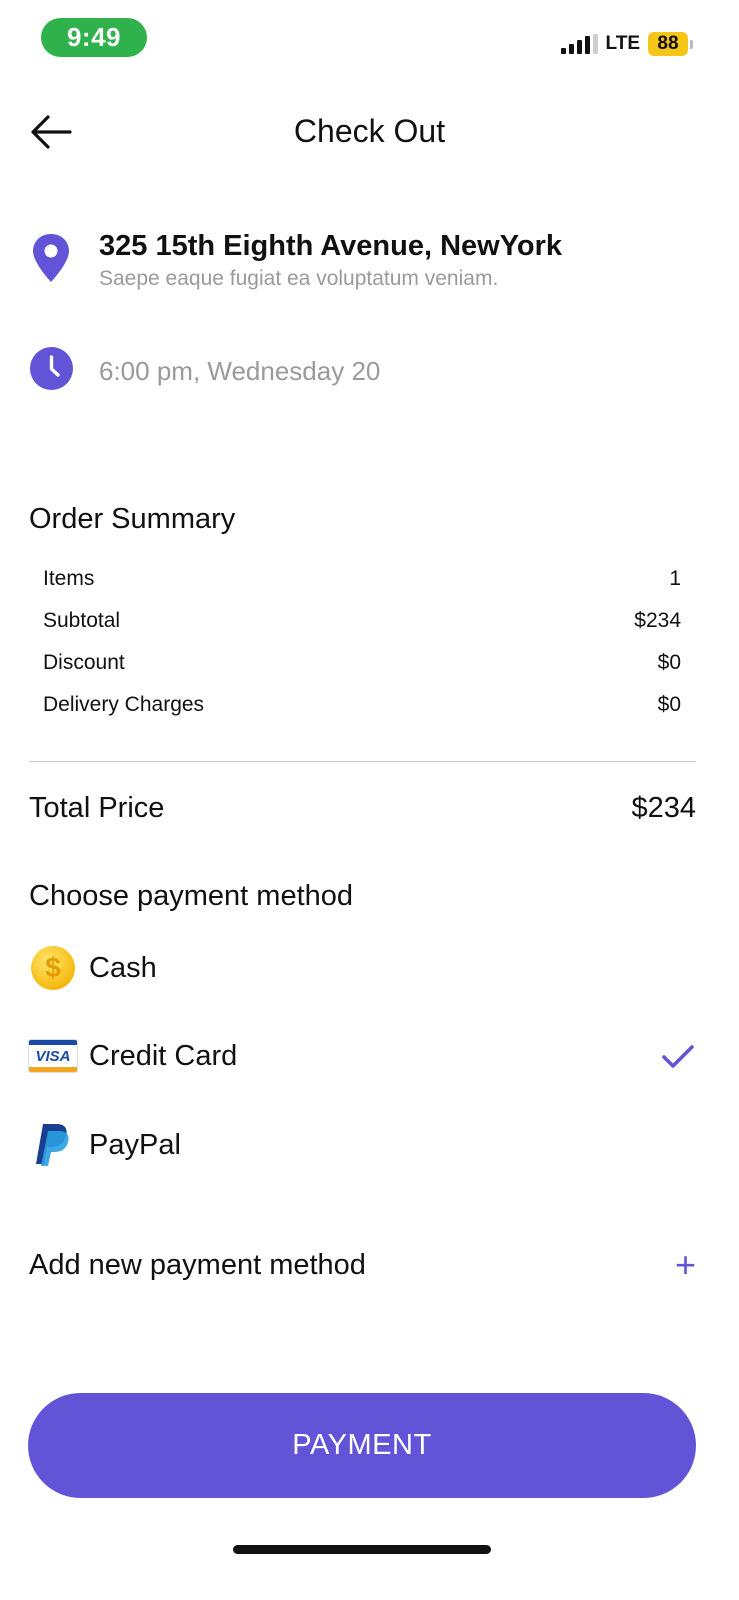  What do you see at coordinates (163, 1055) in the screenshot?
I see `payment-label: Credit Card` at bounding box center [163, 1055].